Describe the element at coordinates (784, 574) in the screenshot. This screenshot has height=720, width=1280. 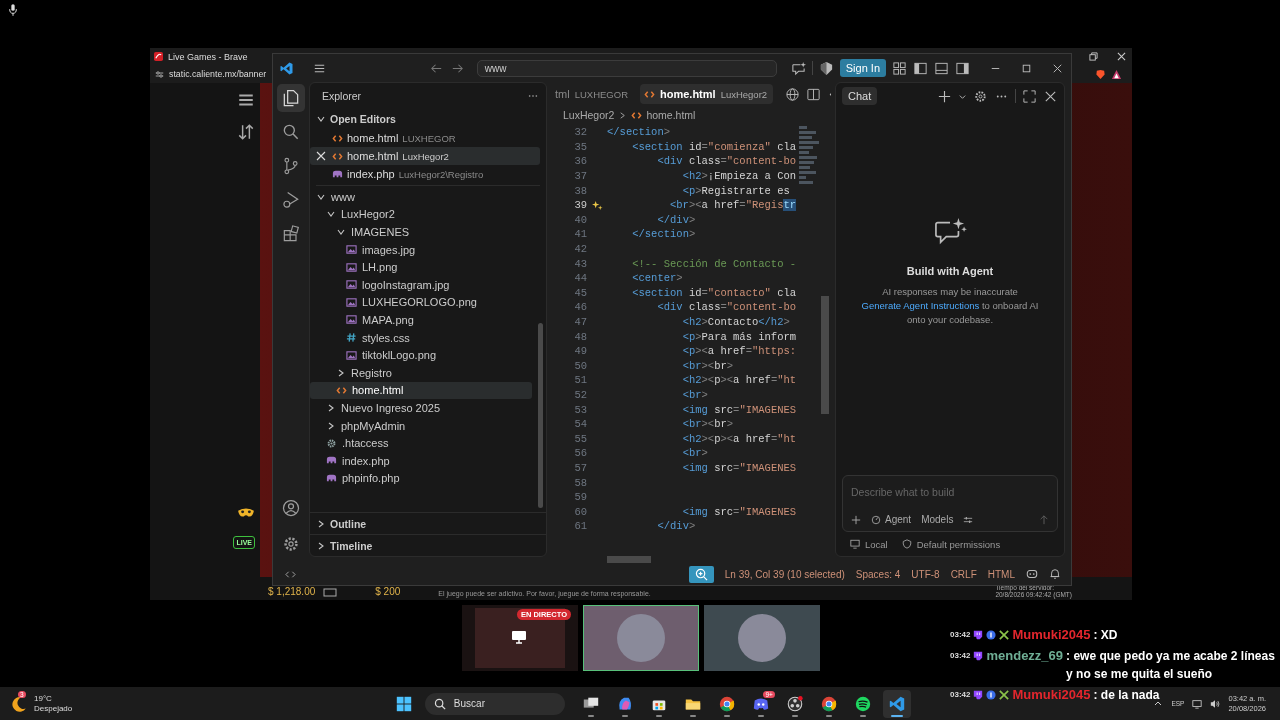
I see `status-item: Ln 39, Col 39 (10 selected)` at that location.